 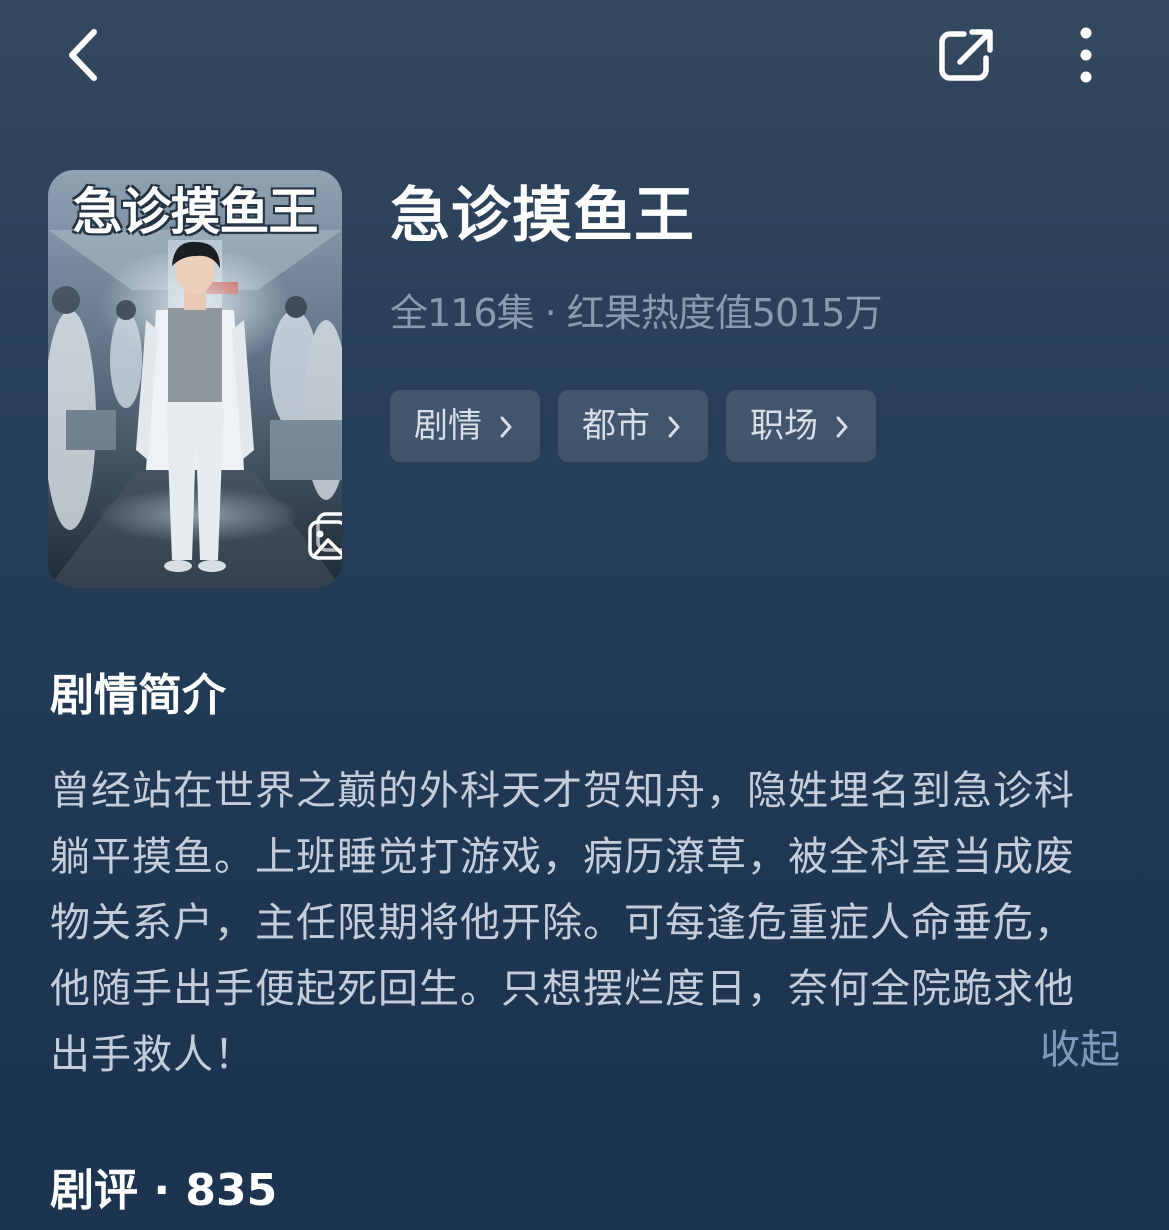 I want to click on synopsis-line: 物关系户，主任限期将他开除。可每逢危重症人命垂危，, so click(x=562, y=923).